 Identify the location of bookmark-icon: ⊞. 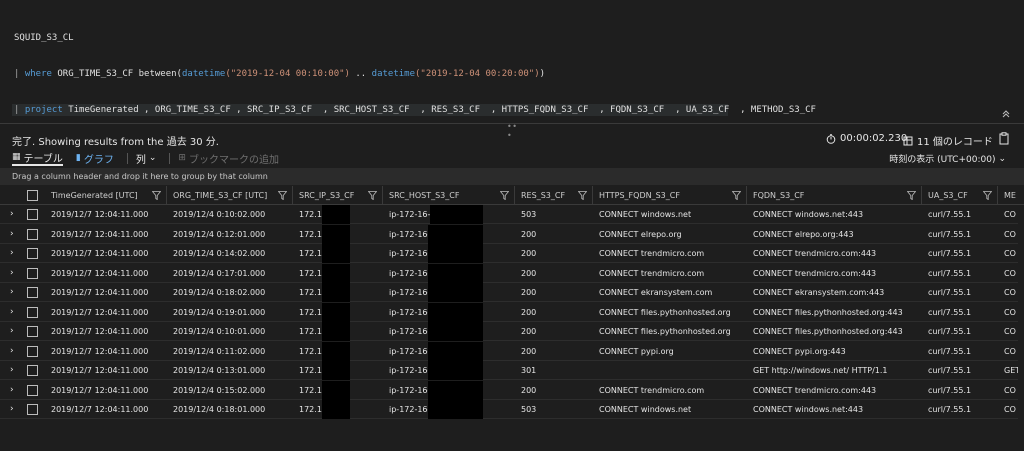
(182, 158).